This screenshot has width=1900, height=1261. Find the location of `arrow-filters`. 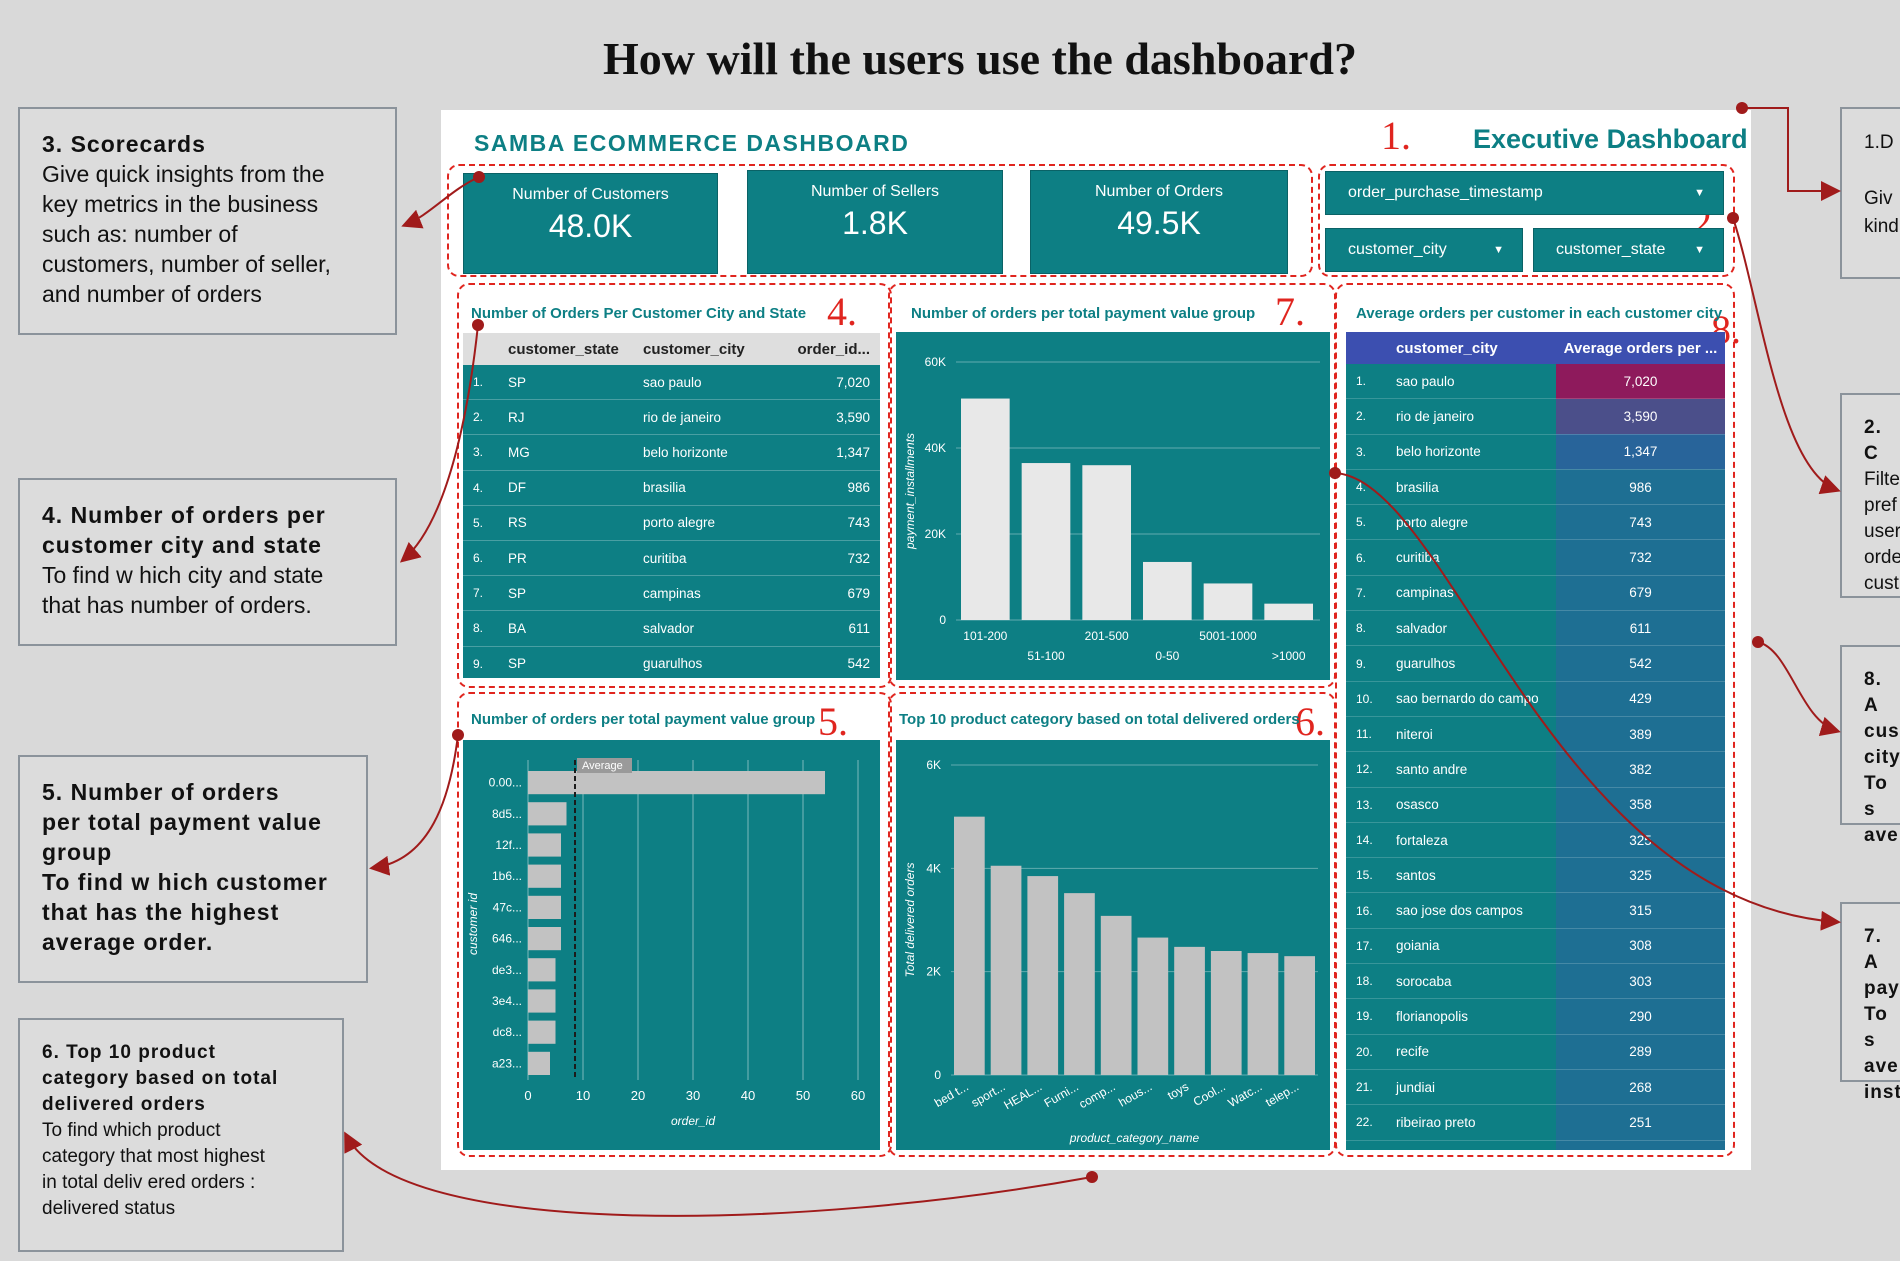

arrow-filters is located at coordinates (1786, 356).